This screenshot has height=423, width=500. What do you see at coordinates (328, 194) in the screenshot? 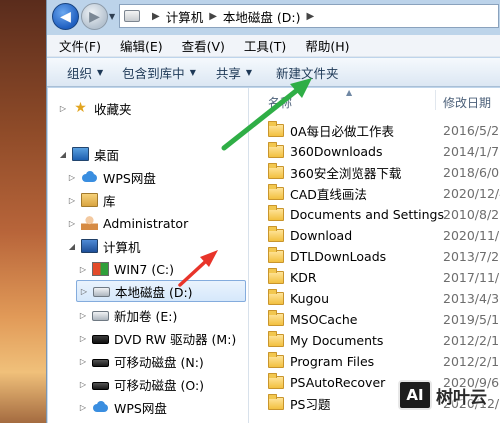
I see `file-name: CAD直线画法` at bounding box center [328, 194].